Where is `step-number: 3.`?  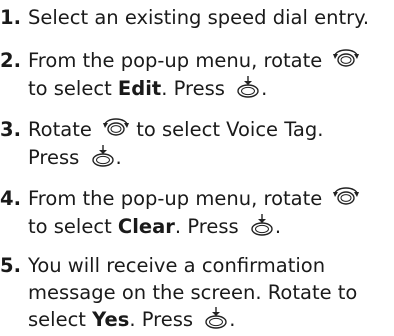 step-number: 3. is located at coordinates (10, 129).